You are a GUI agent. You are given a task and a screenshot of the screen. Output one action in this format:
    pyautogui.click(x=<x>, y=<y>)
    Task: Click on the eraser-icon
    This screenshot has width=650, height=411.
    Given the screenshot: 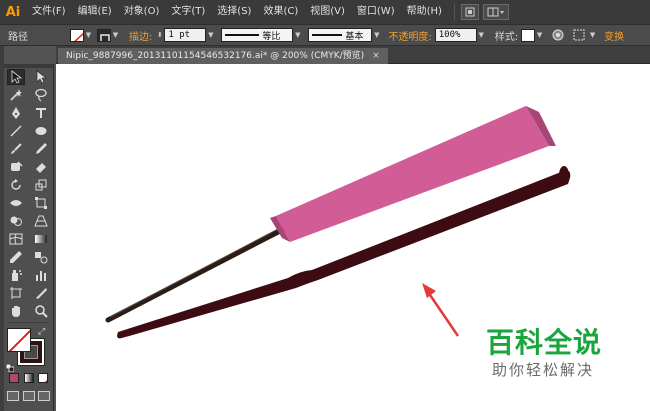 What is the action you would take?
    pyautogui.click(x=40, y=168)
    